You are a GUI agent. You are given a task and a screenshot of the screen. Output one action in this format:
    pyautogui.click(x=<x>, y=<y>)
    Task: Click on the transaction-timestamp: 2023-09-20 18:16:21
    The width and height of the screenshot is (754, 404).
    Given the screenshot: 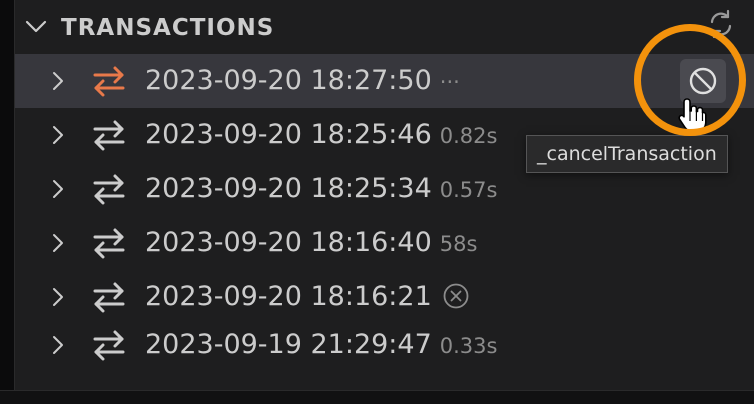 What is the action you would take?
    pyautogui.click(x=288, y=296)
    